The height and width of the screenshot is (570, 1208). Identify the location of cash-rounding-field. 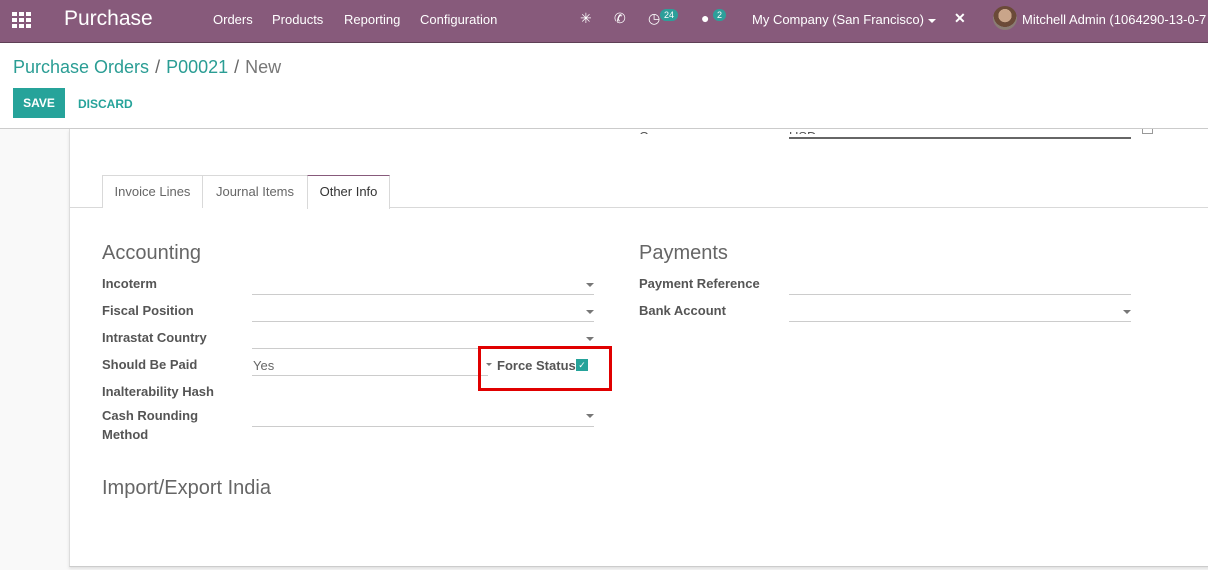
(423, 426).